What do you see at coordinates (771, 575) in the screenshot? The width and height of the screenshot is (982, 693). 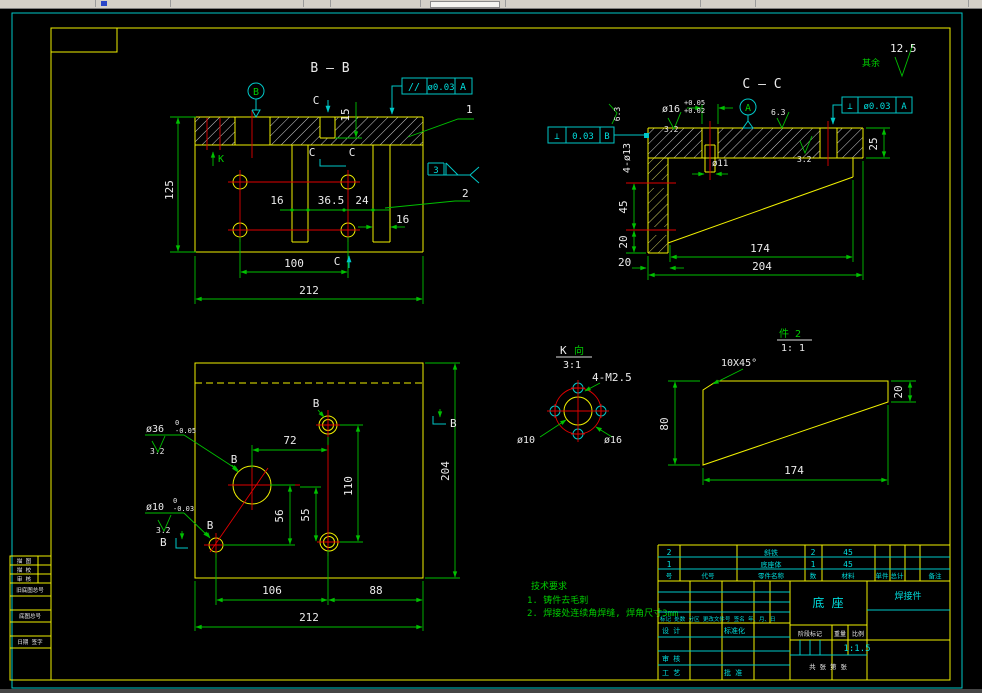 I see `bom-header-name: 零件名称` at bounding box center [771, 575].